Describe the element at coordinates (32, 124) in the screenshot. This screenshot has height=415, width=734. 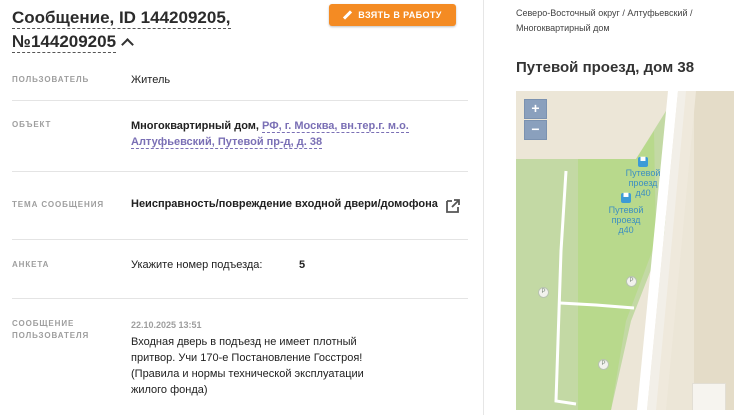
I see `object-label: ОБЪЕКТ` at that location.